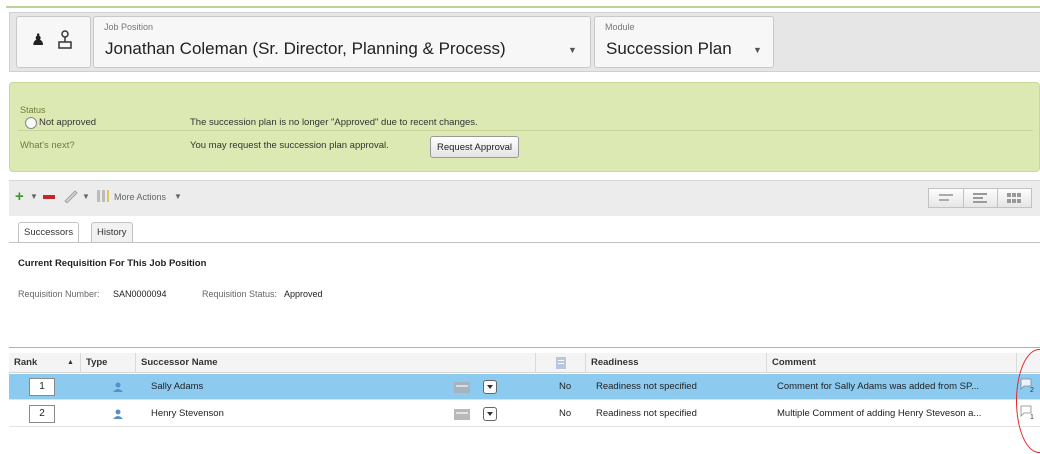  Describe the element at coordinates (140, 294) in the screenshot. I see `requisition-number-value: SAN0000094` at that location.